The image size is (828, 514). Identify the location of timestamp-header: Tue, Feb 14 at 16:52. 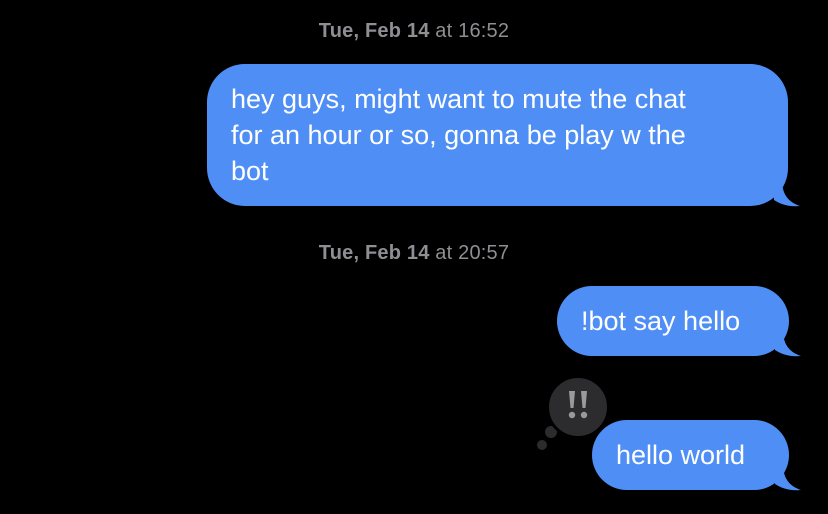
(414, 31).